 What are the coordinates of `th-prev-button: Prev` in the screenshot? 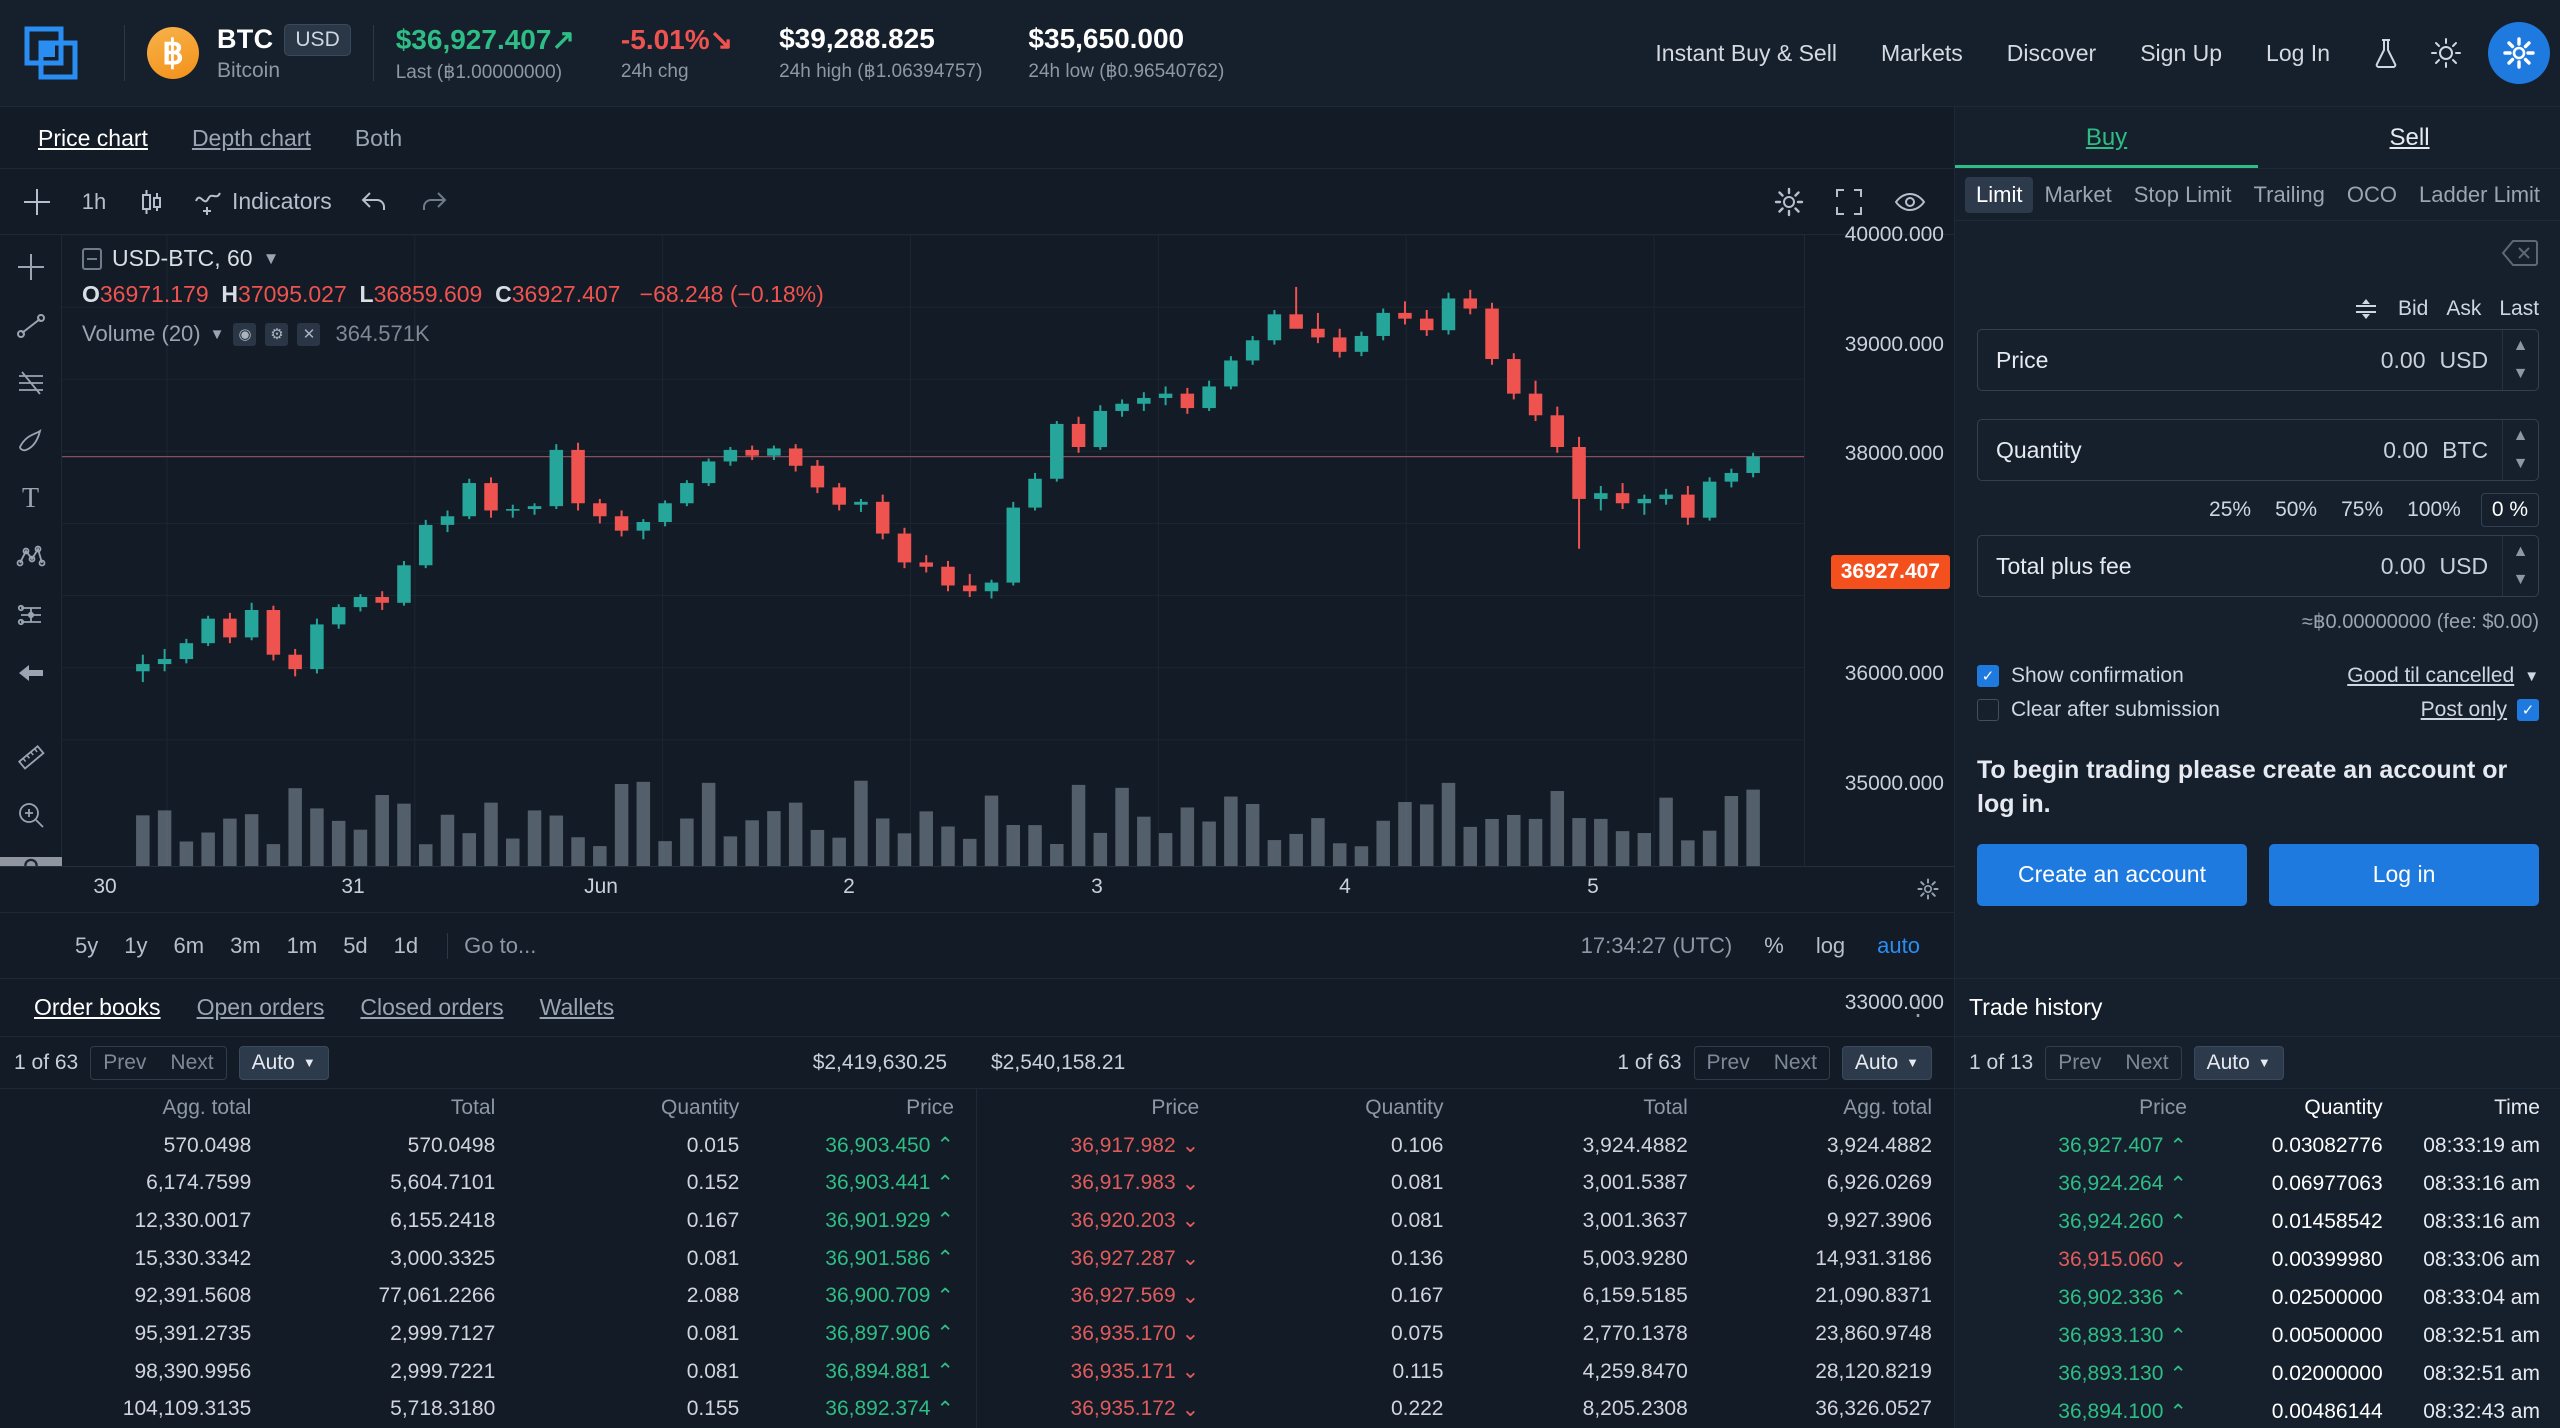 It's located at (2079, 1063).